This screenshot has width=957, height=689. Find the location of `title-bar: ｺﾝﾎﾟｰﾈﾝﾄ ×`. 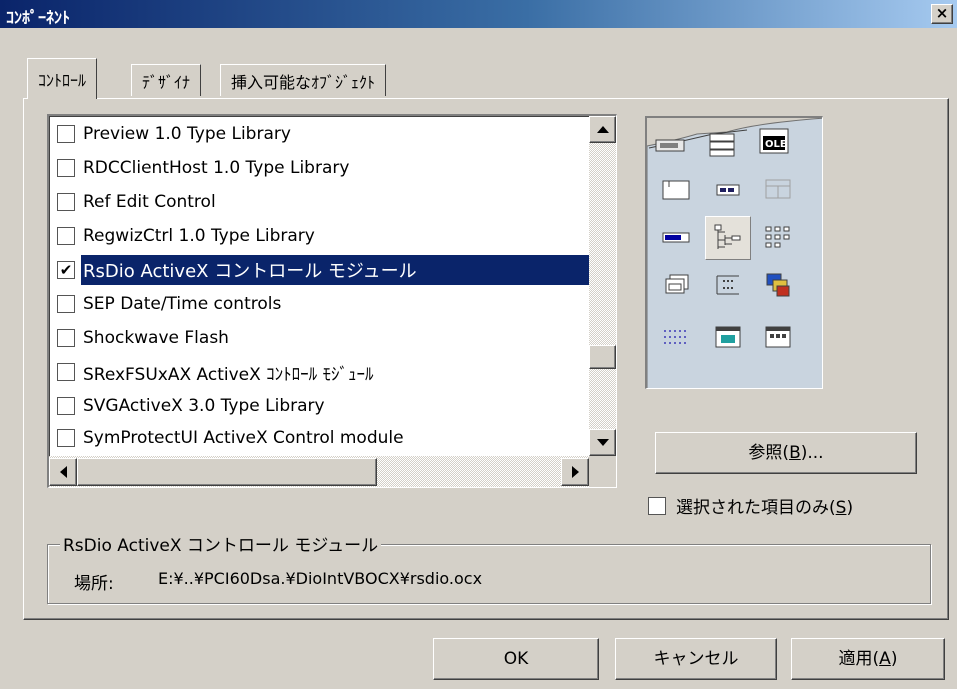

title-bar: ｺﾝﾎﾟｰﾈﾝﾄ × is located at coordinates (478, 14).